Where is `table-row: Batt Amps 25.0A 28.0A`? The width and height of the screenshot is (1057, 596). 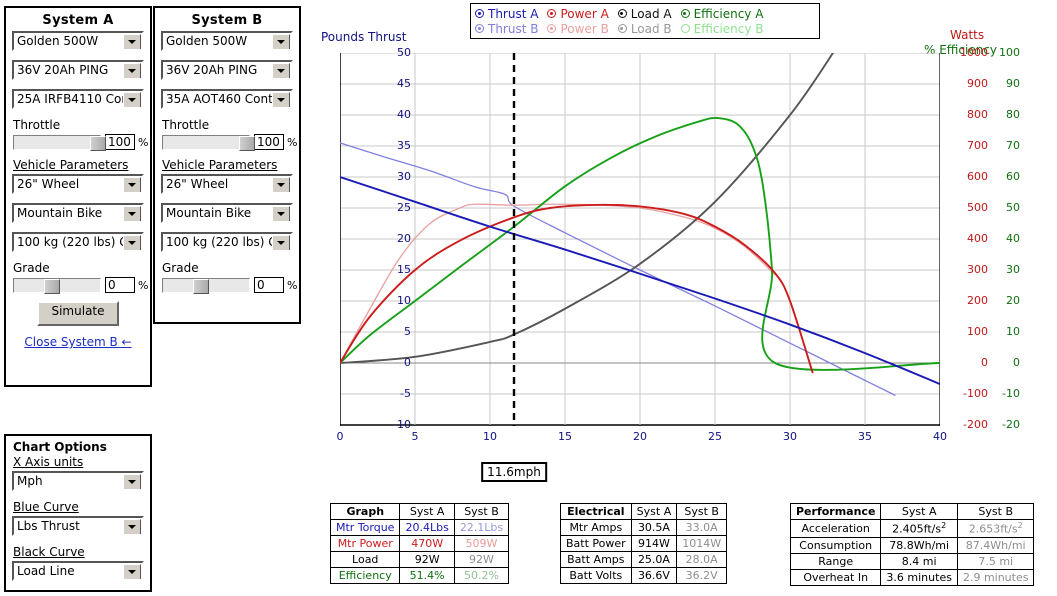 table-row: Batt Amps 25.0A 28.0A is located at coordinates (644, 559).